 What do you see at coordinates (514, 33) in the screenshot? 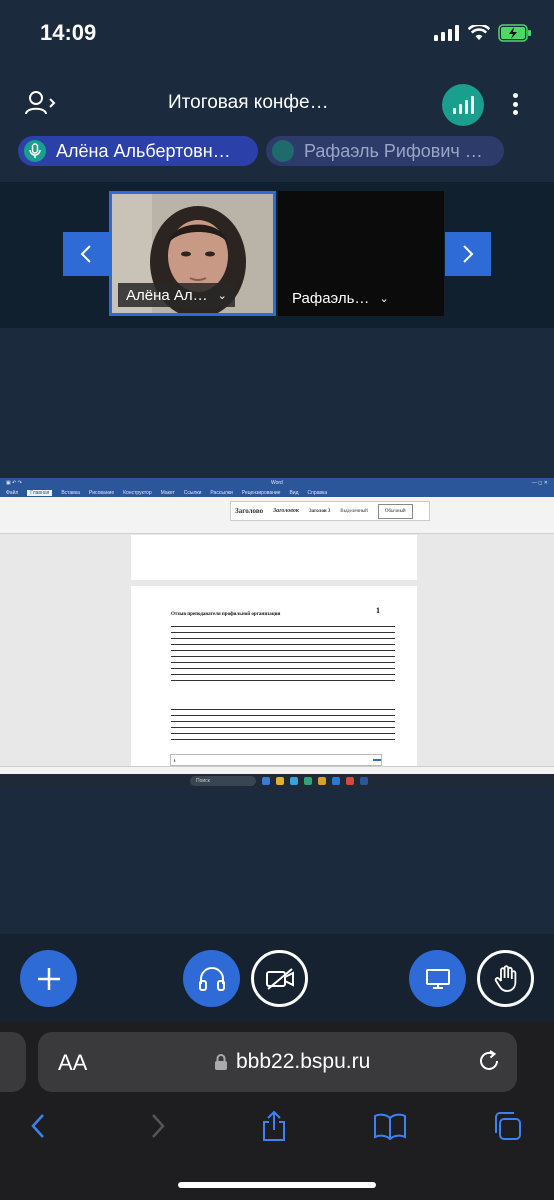
I see `battery-charging-icon` at bounding box center [514, 33].